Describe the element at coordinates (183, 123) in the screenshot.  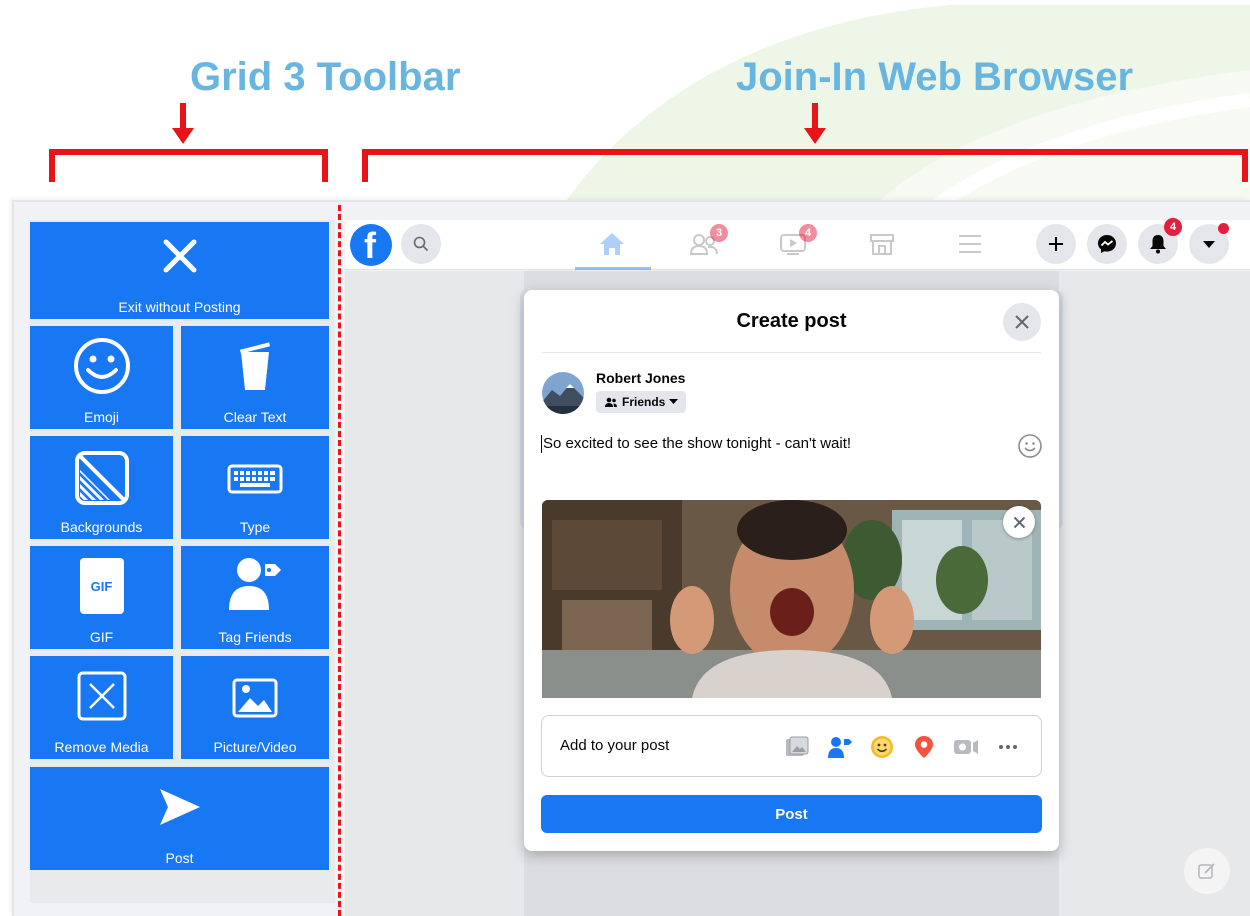
I see `left-arrow-icon` at that location.